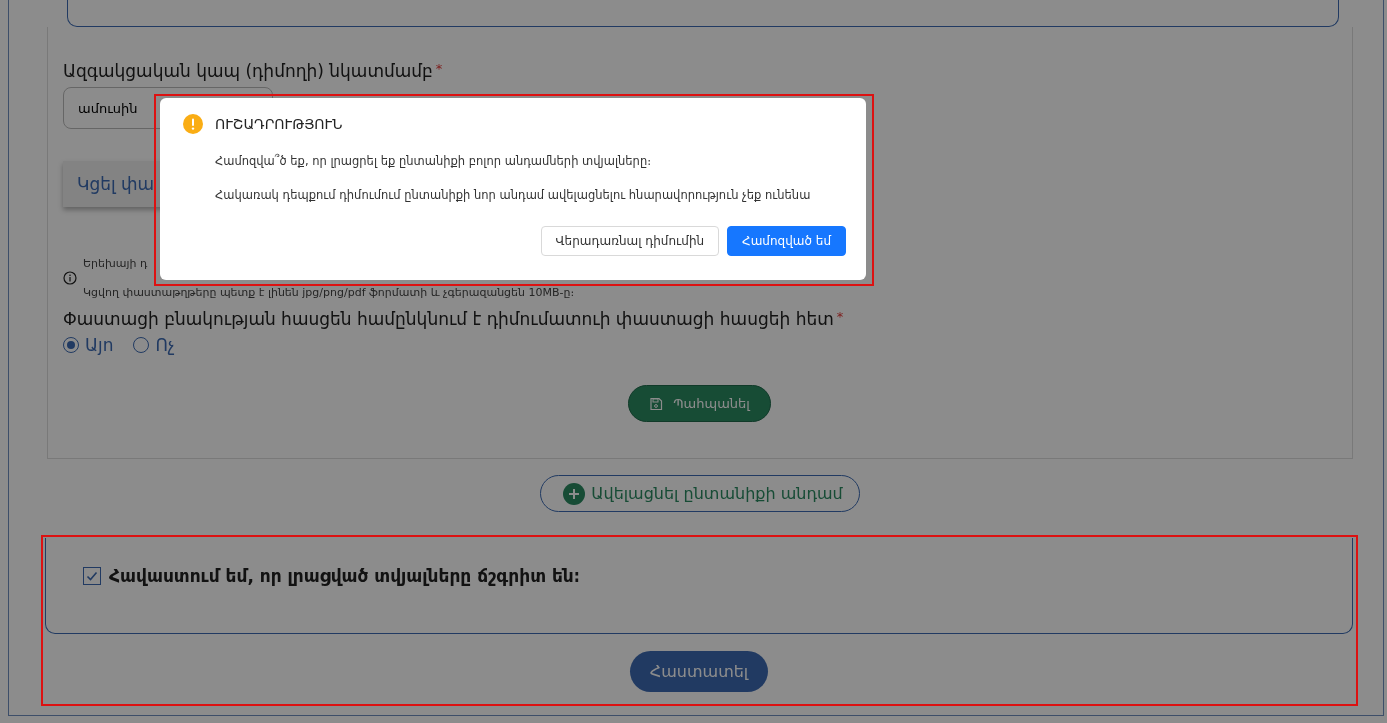 This screenshot has width=1387, height=723. I want to click on dialog-title: ՈՒՇԱԴՐՈՒԹՅՈՒՆ, so click(279, 124).